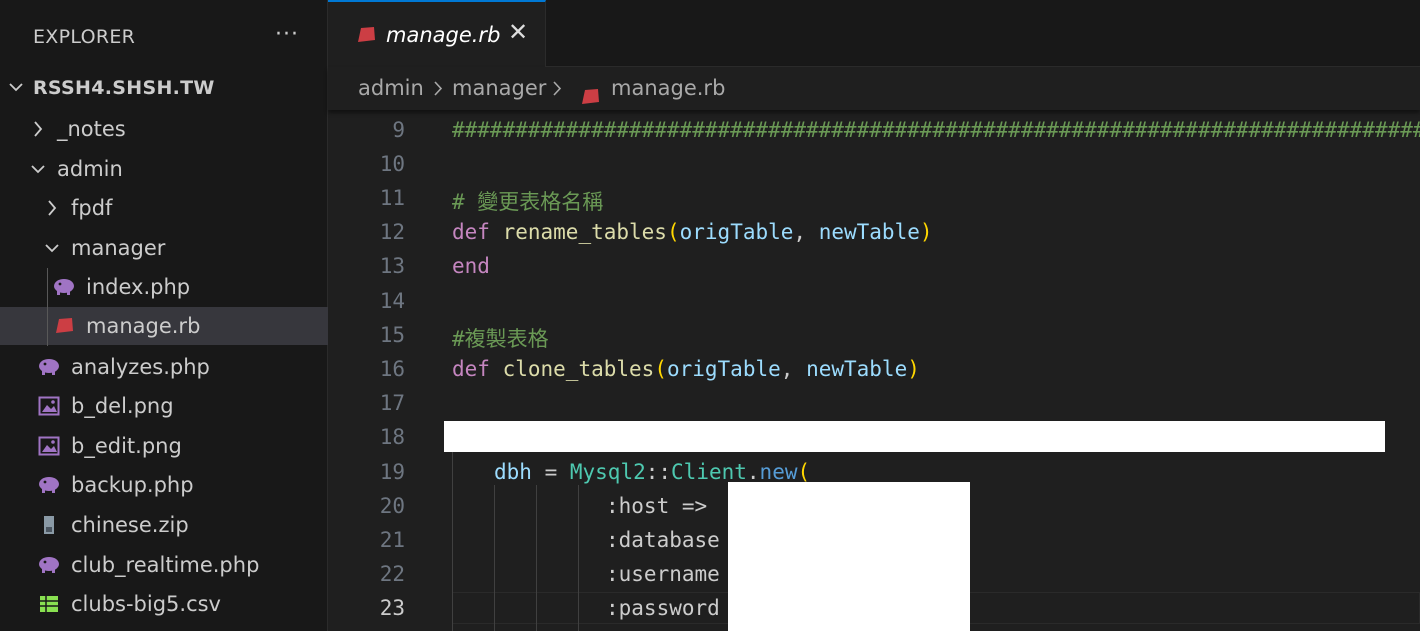 The width and height of the screenshot is (1420, 631). What do you see at coordinates (84, 37) in the screenshot?
I see `explorer-title: EXPLORER` at bounding box center [84, 37].